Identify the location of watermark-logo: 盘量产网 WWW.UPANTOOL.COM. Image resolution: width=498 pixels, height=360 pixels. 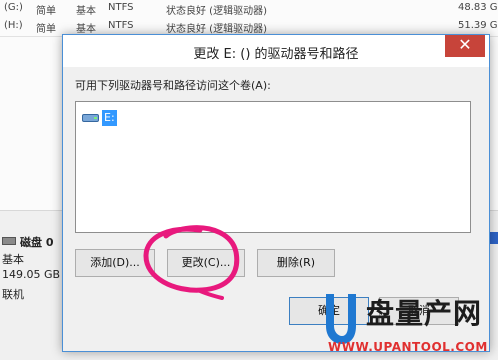
(410, 325).